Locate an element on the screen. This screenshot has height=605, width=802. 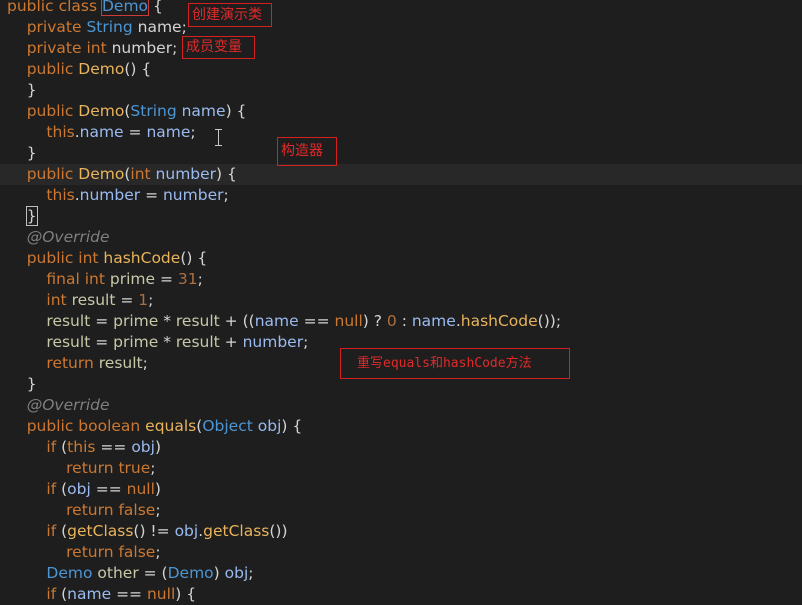
code-line: public Demo() { is located at coordinates (401, 69).